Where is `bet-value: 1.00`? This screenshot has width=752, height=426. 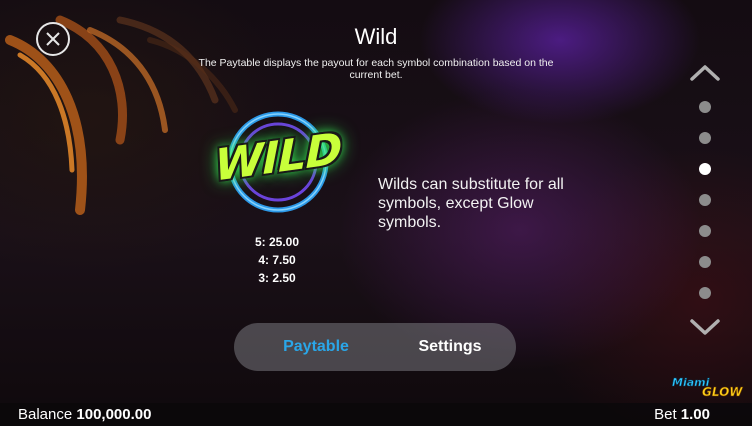 bet-value: 1.00 is located at coordinates (695, 414).